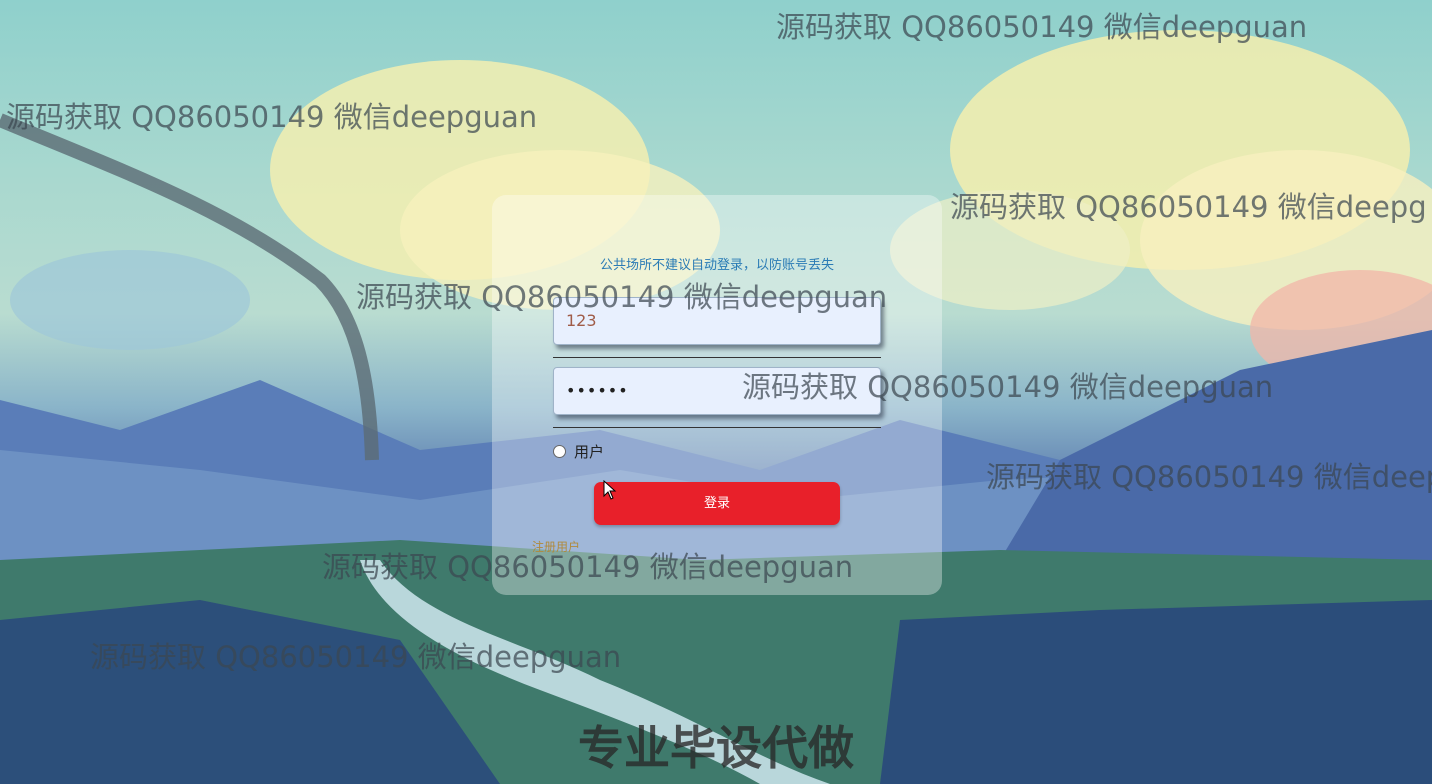  Describe the element at coordinates (1209, 477) in the screenshot. I see `watermark-text: 源码获取 QQ86050149 微信deep` at that location.